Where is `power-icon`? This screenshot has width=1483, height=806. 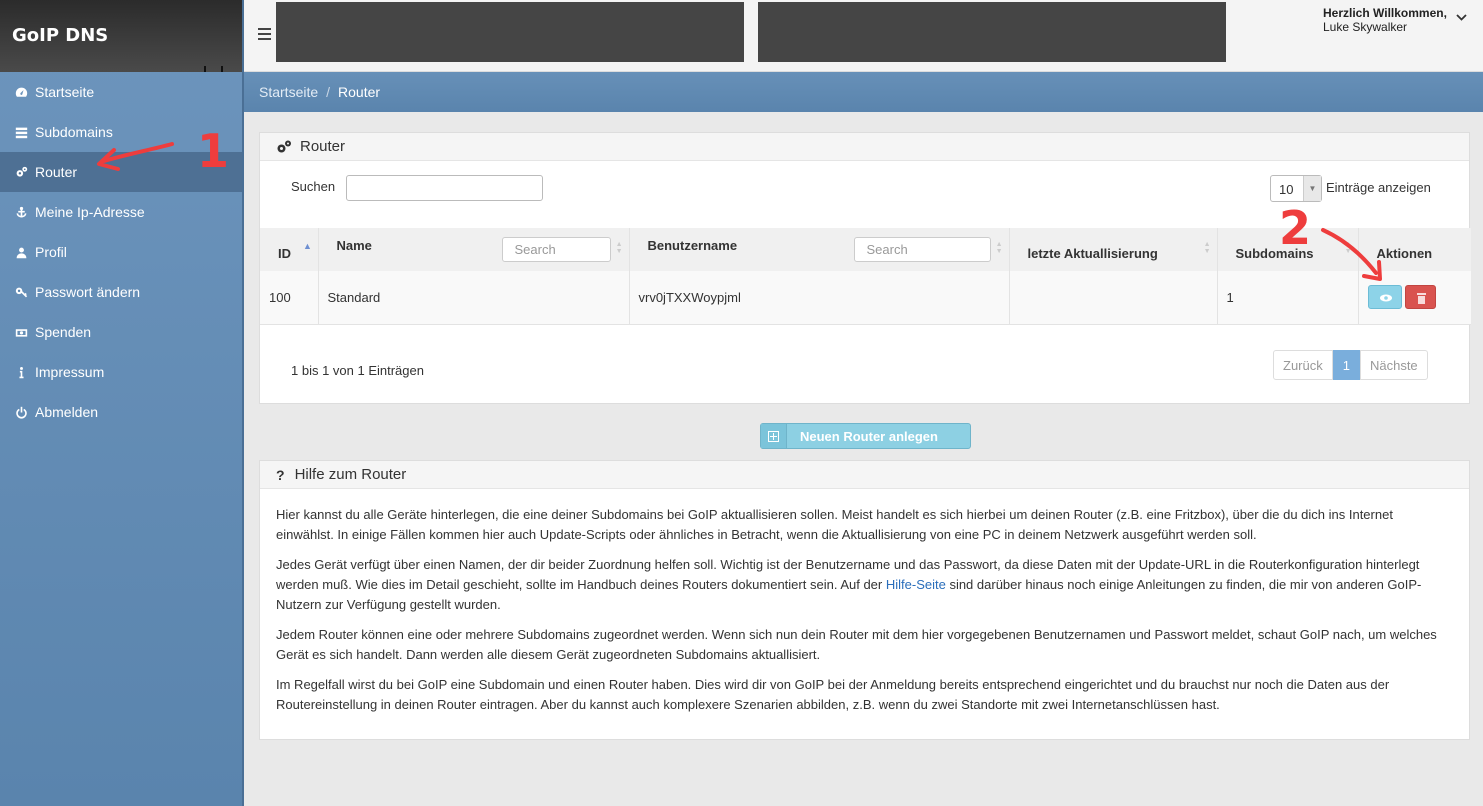 power-icon is located at coordinates (21, 412).